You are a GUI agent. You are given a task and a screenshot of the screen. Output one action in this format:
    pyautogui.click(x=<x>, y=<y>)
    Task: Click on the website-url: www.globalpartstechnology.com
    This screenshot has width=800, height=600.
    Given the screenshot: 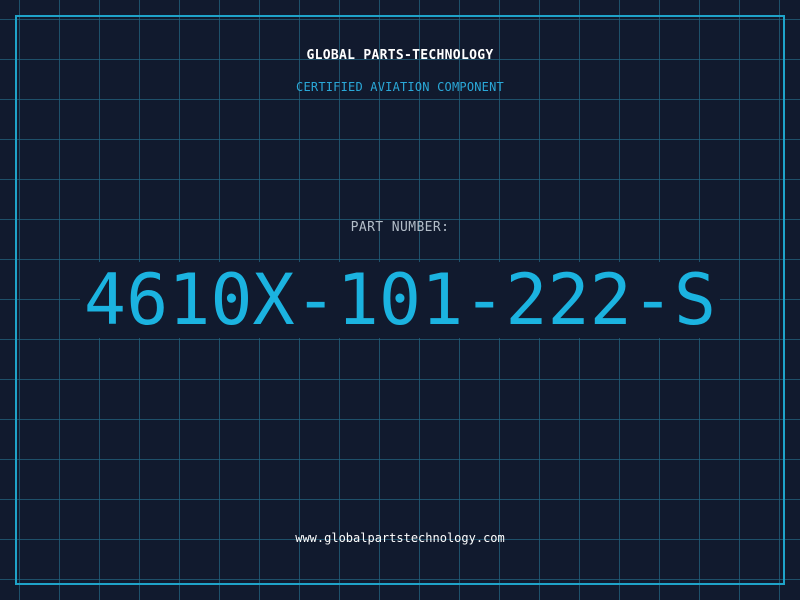 What is the action you would take?
    pyautogui.click(x=400, y=538)
    